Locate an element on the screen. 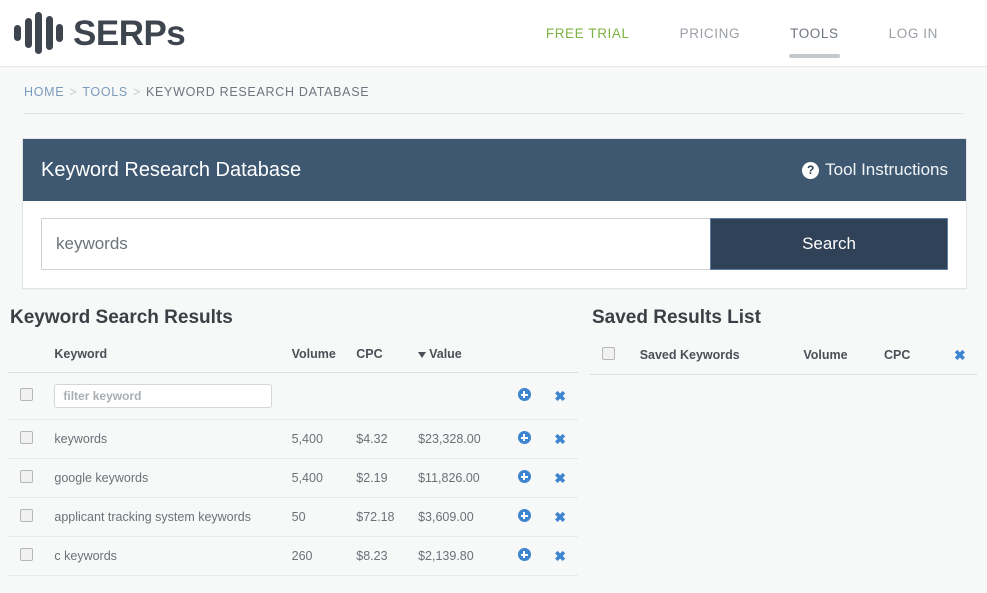 The height and width of the screenshot is (593, 987). breadcrumb-home: HOME is located at coordinates (44, 92).